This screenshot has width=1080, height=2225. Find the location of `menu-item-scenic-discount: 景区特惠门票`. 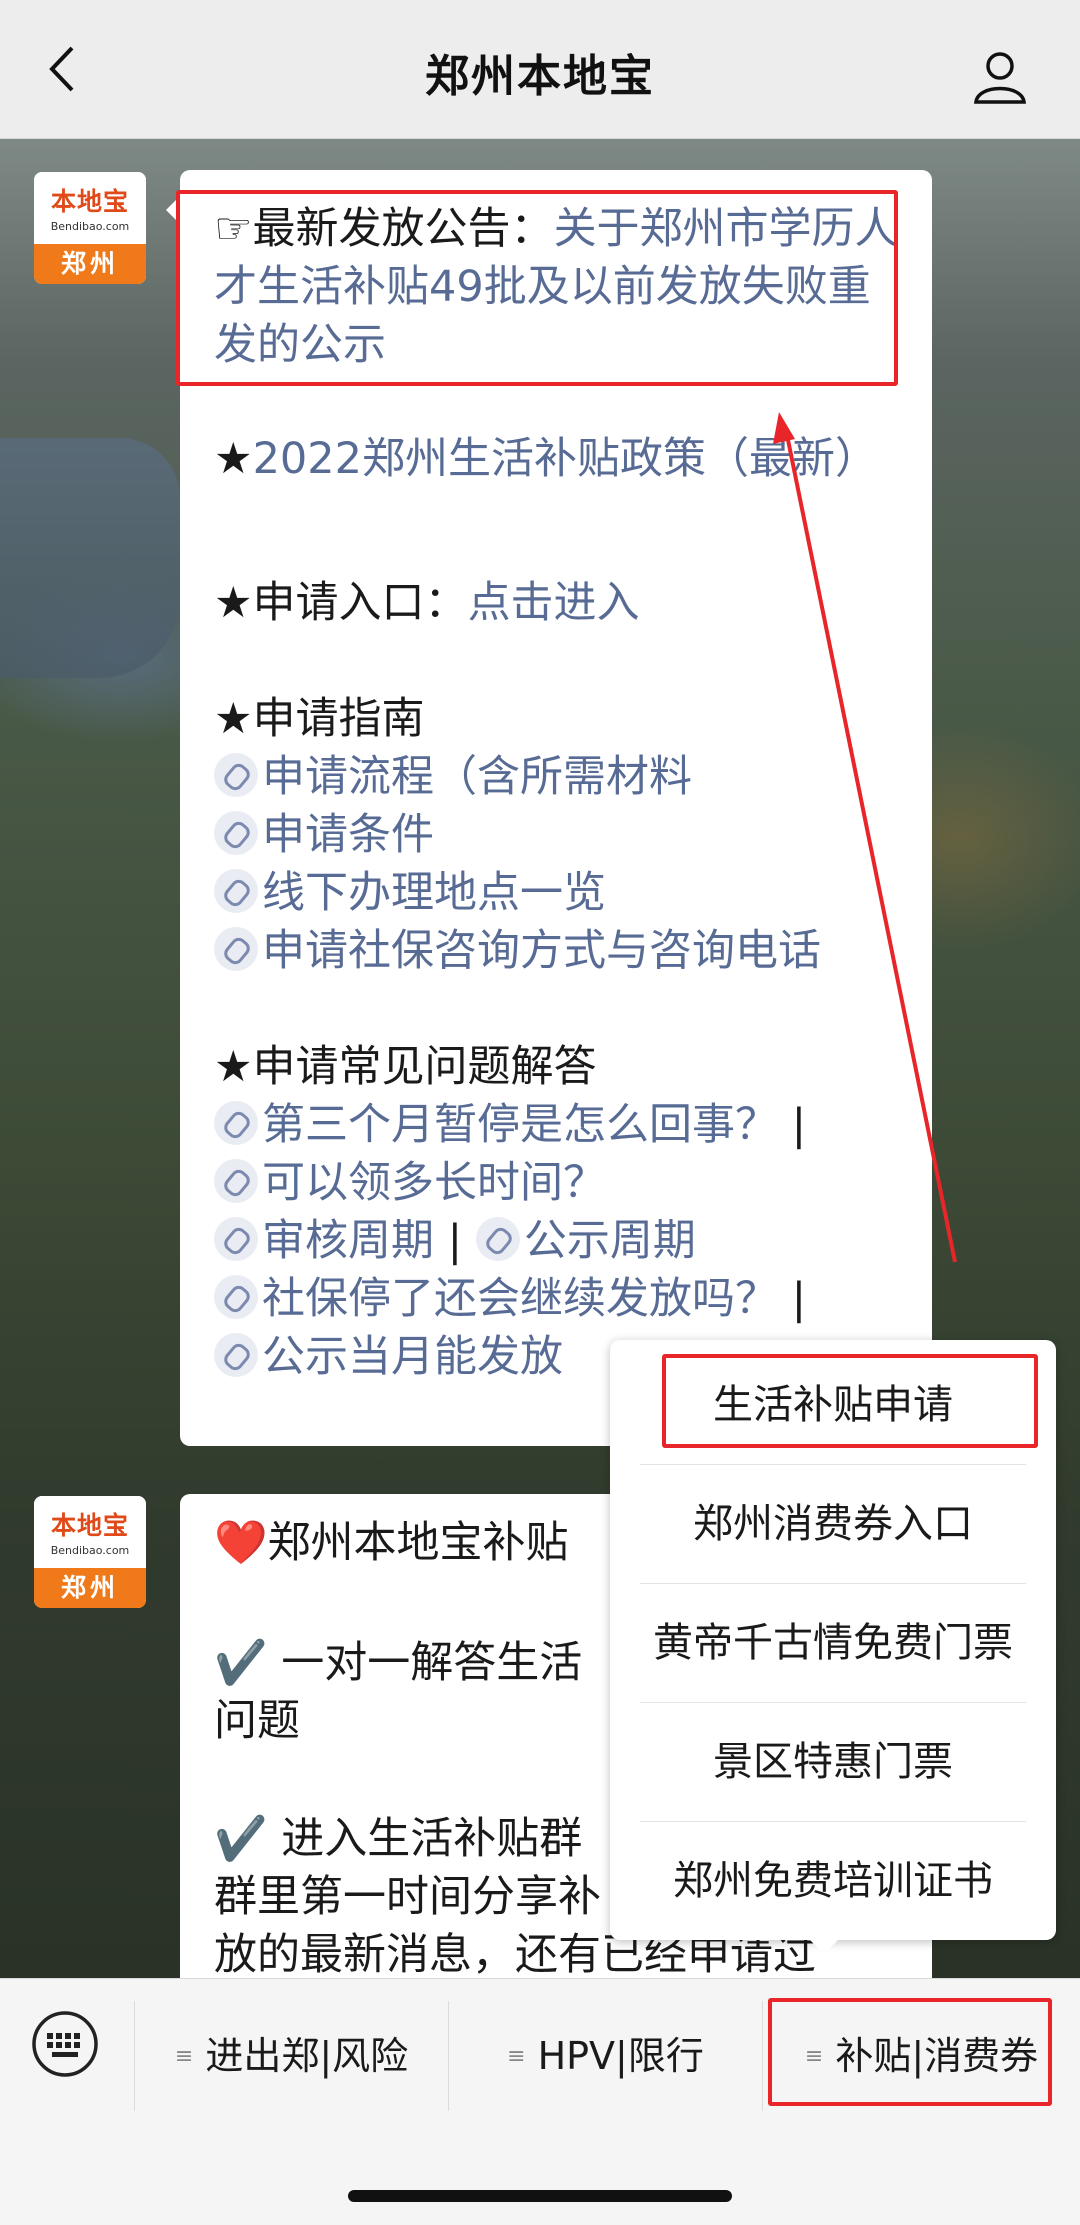

menu-item-scenic-discount: 景区特惠门票 is located at coordinates (833, 1762).